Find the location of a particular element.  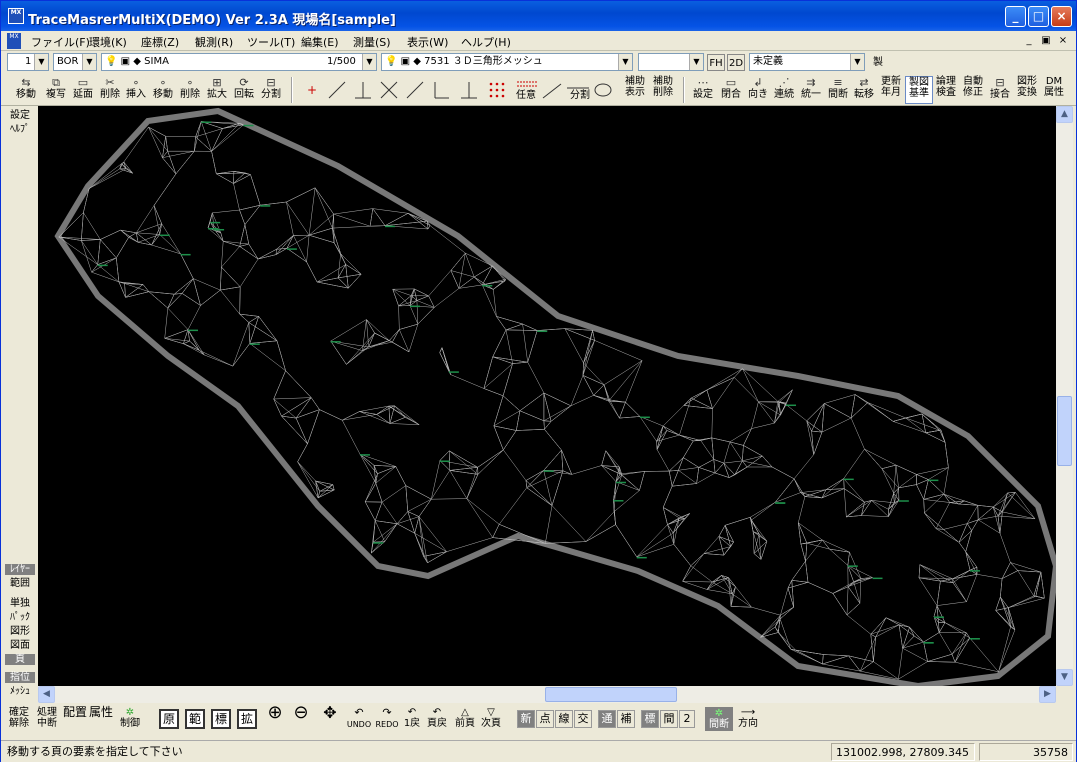

range-button: 範囲 is located at coordinates (20, 583).